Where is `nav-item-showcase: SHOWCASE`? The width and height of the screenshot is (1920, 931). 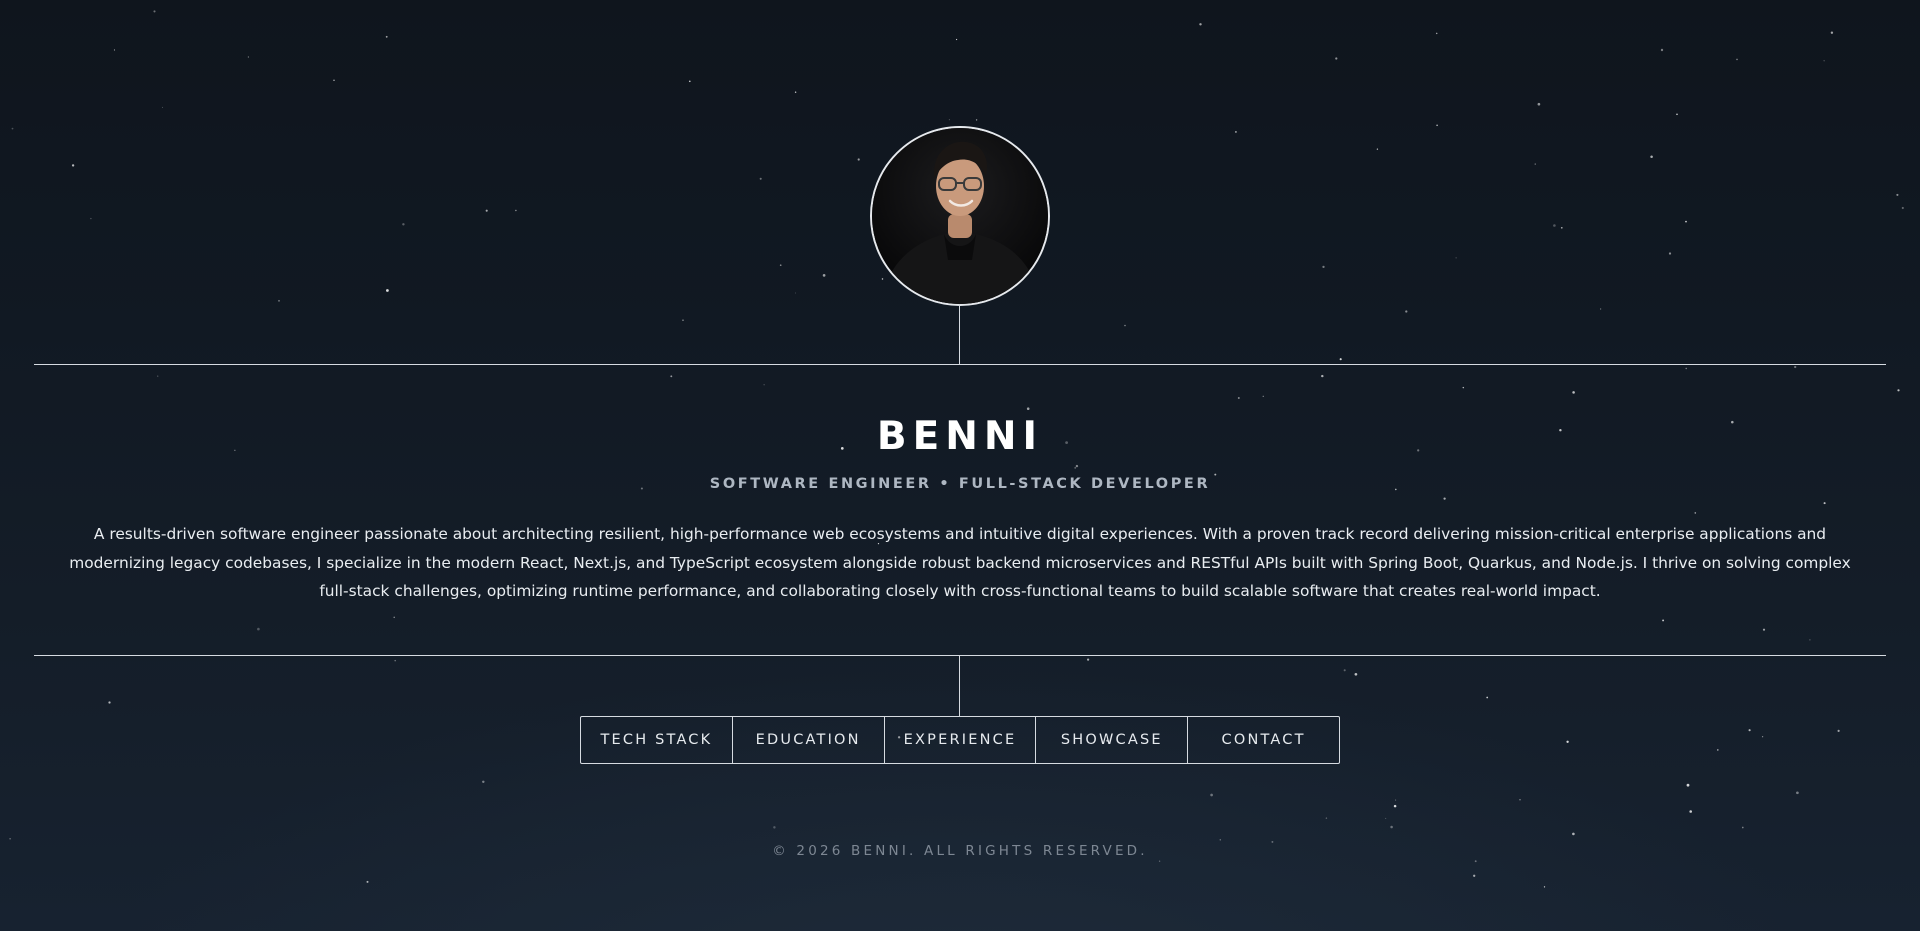
nav-item-showcase: SHOWCASE is located at coordinates (1112, 740).